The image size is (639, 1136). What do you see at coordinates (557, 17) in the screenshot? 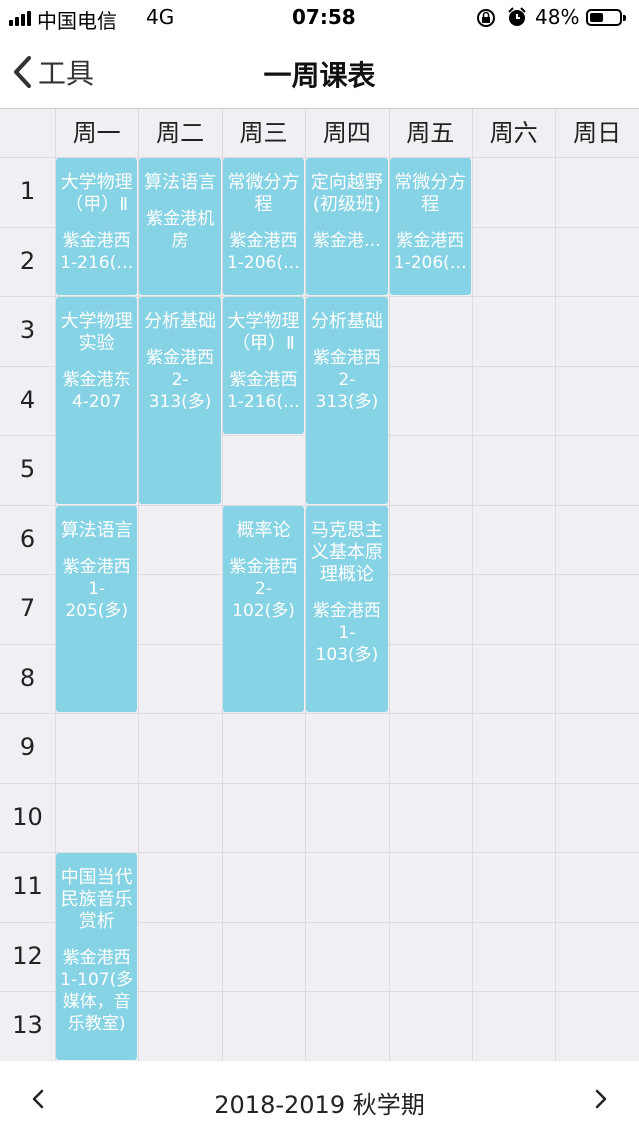
I see `battery-percent: 48%` at bounding box center [557, 17].